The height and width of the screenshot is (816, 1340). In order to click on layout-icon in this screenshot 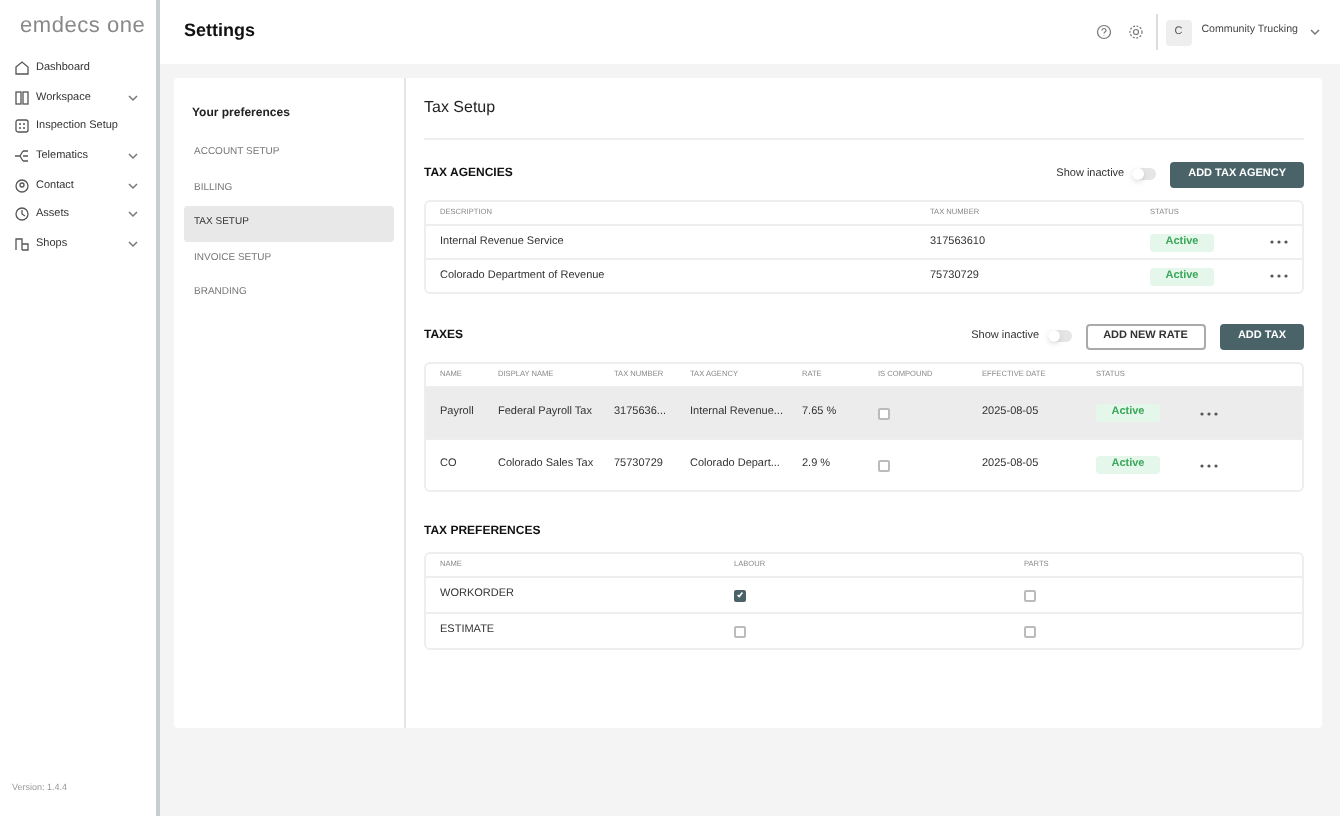, I will do `click(22, 97)`.